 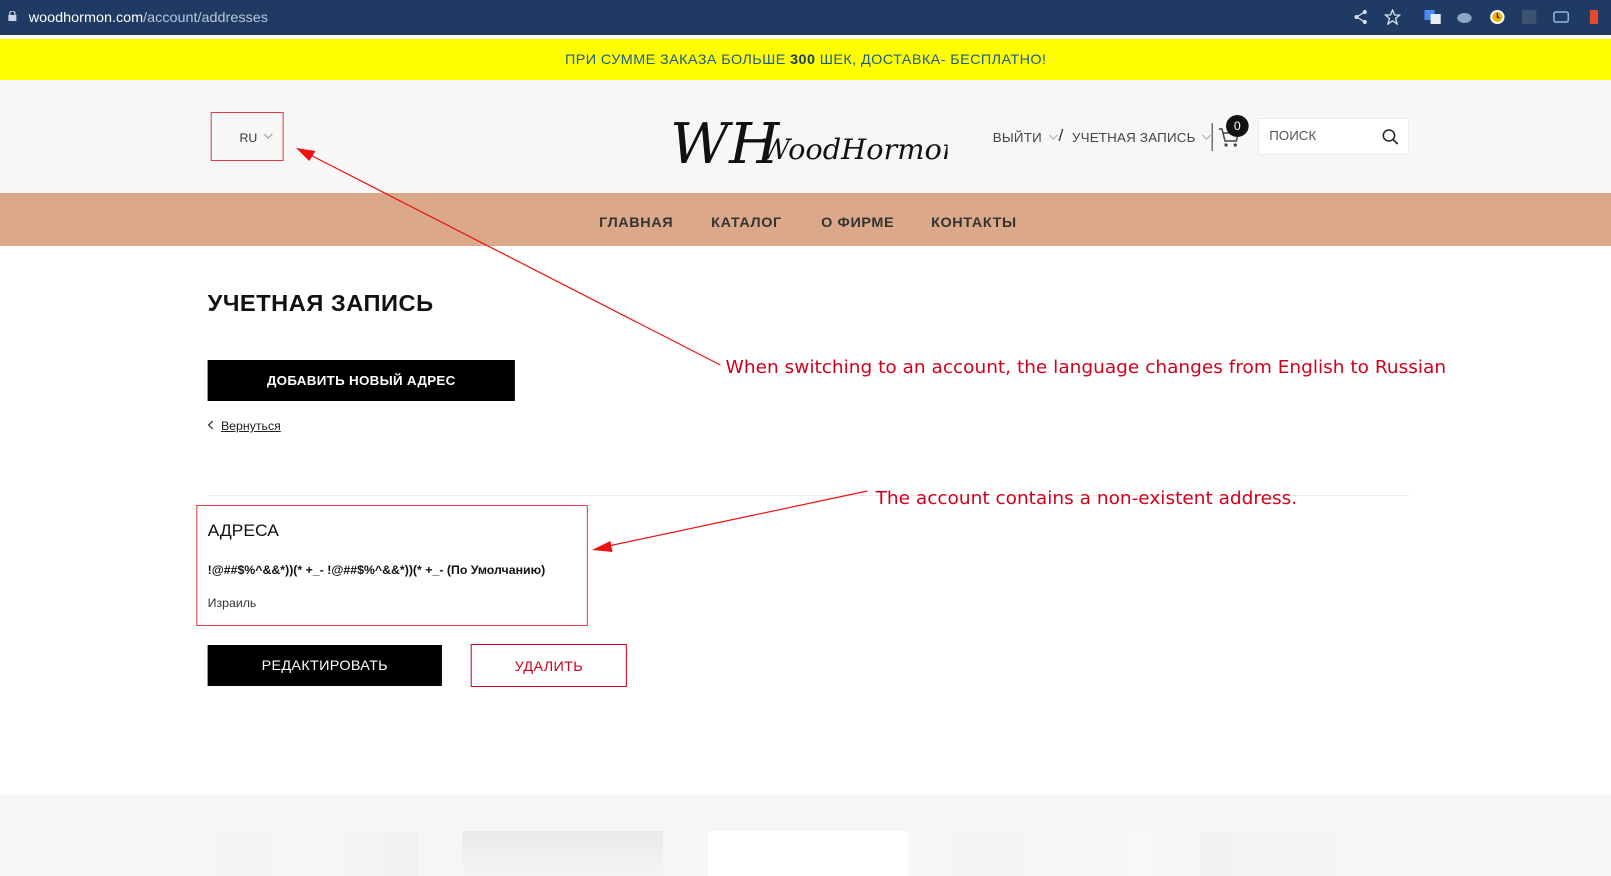 What do you see at coordinates (805, 17) in the screenshot?
I see `browser-address-bar: woodhormon.com/account/addresses` at bounding box center [805, 17].